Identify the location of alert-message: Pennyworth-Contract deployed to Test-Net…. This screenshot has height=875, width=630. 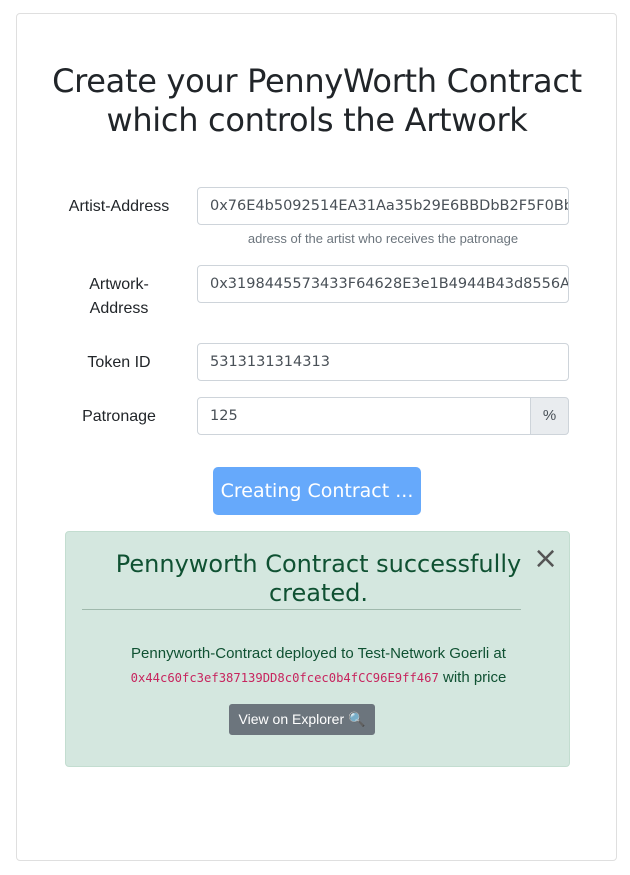
(318, 666).